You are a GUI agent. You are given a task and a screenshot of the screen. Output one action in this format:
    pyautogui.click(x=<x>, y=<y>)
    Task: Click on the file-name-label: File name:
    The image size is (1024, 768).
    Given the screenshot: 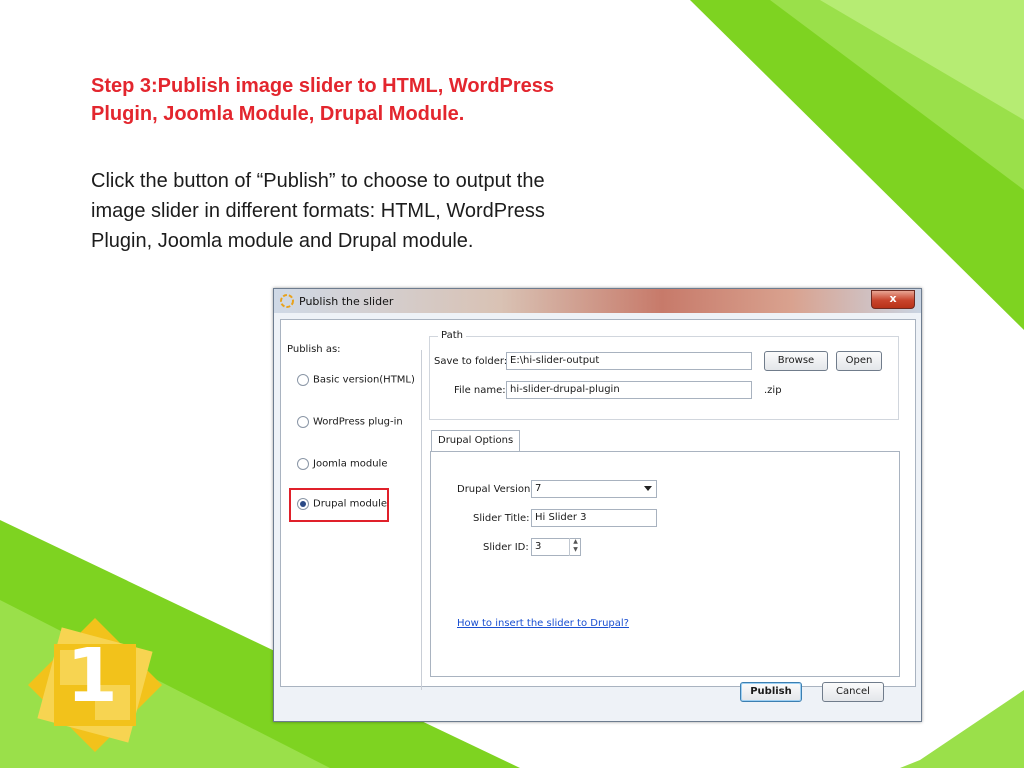 What is the action you would take?
    pyautogui.click(x=480, y=390)
    